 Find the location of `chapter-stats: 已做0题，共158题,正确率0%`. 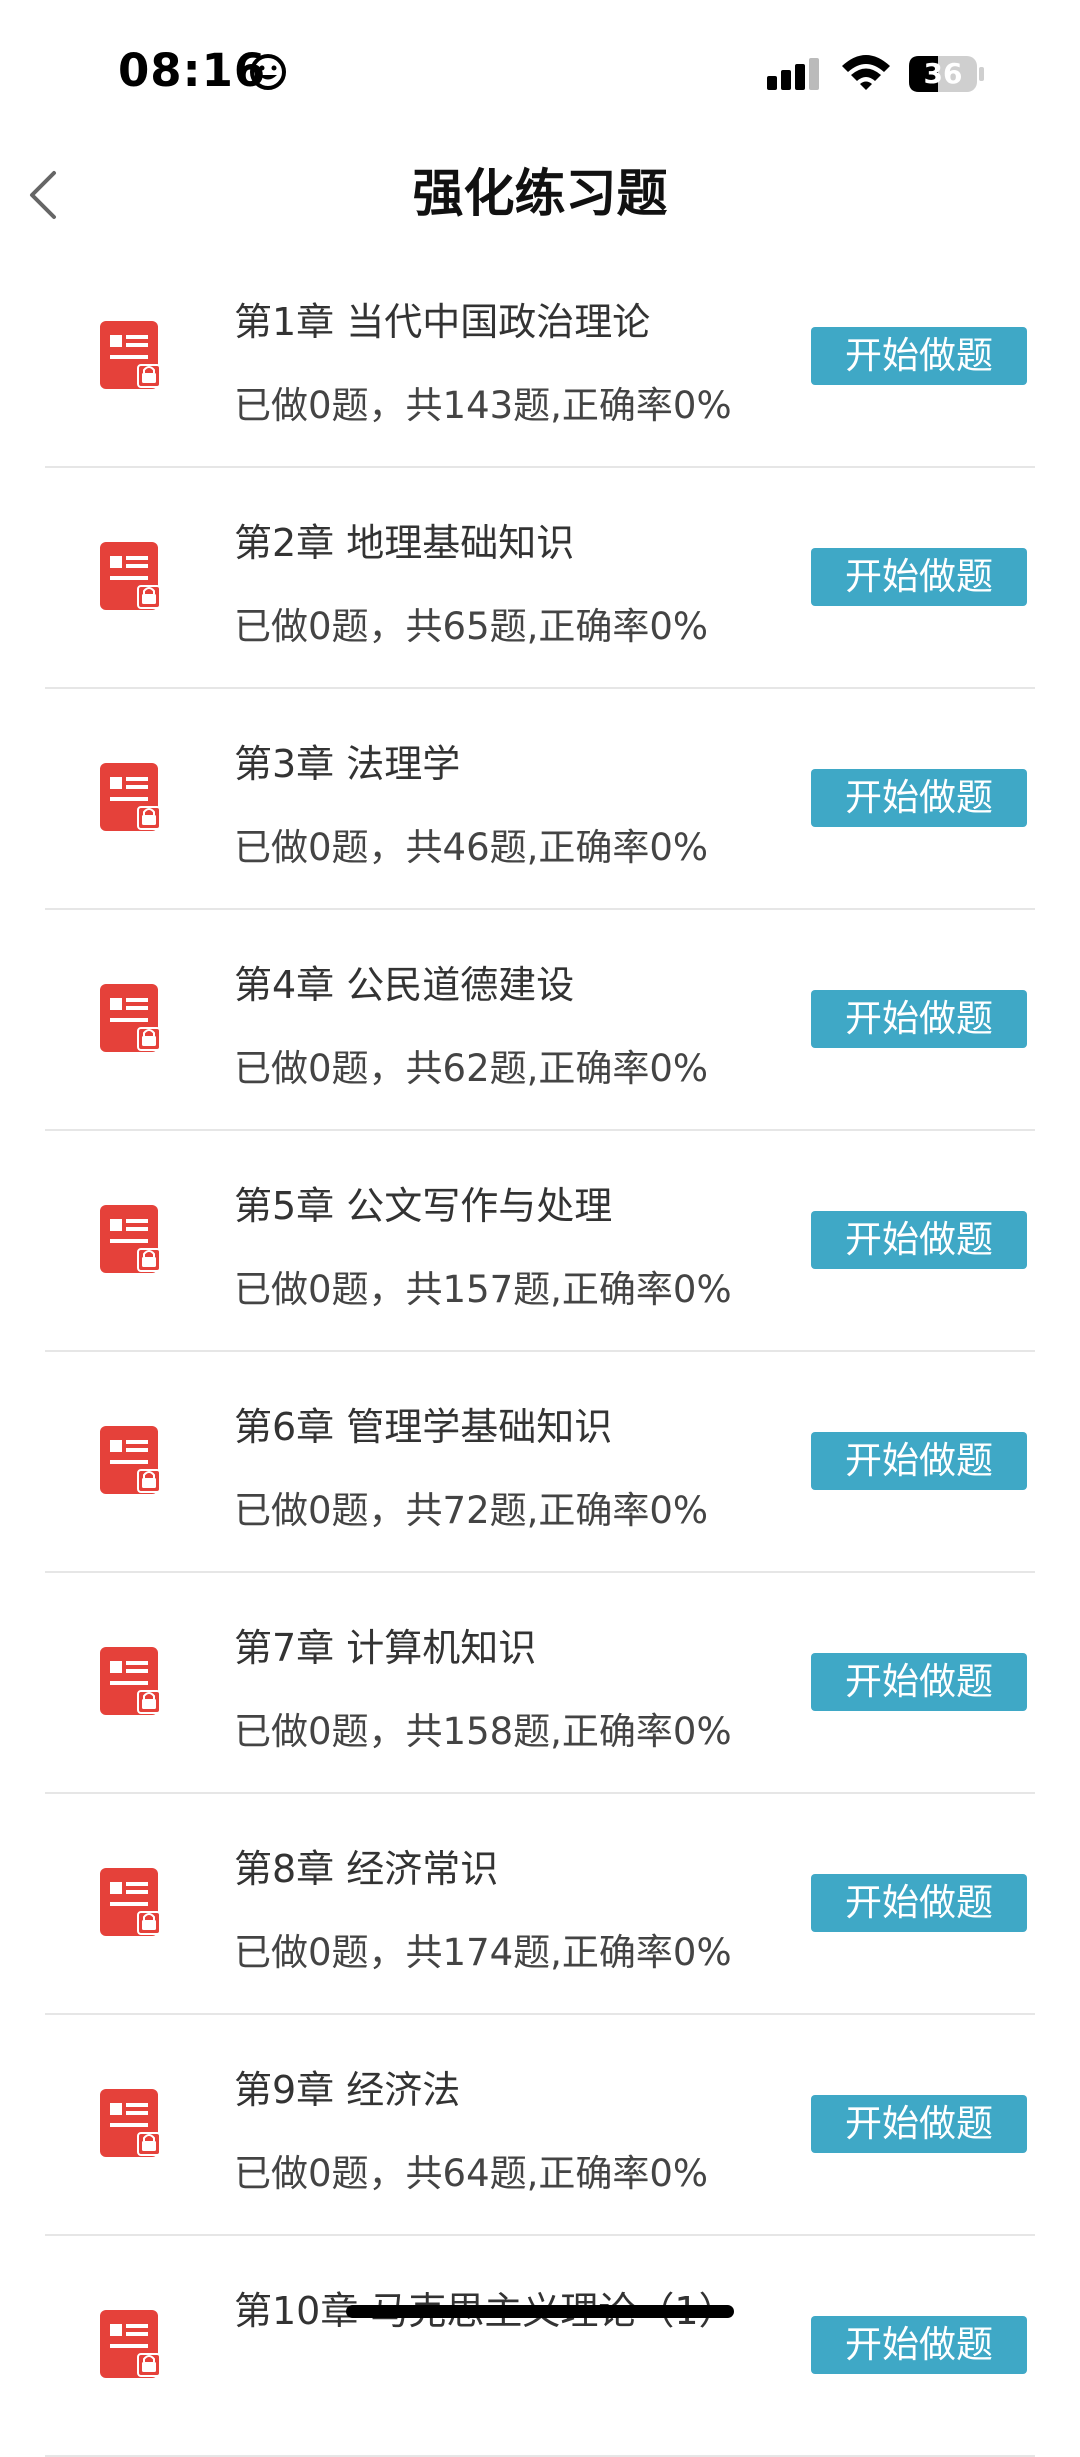

chapter-stats: 已做0题，共158题,正确率0% is located at coordinates (483, 1731).